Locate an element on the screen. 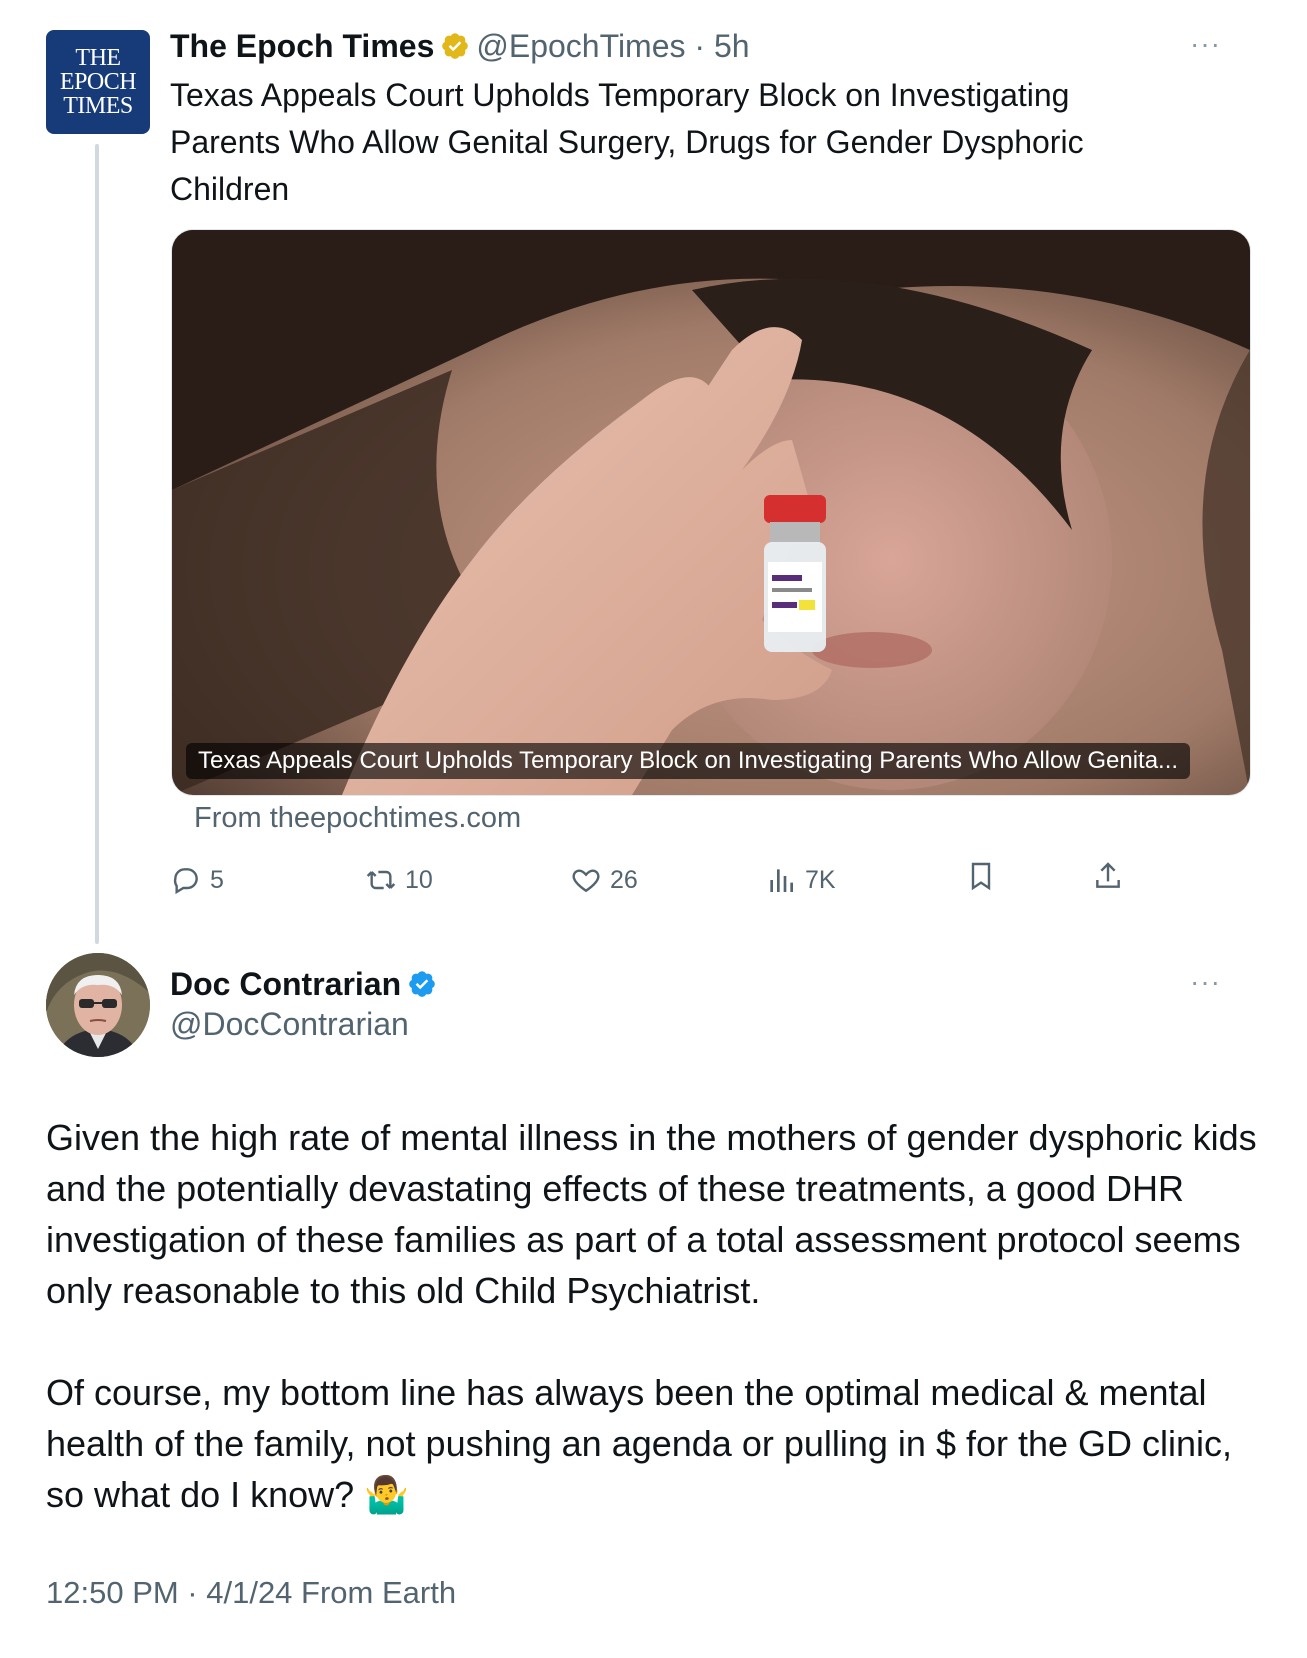 The width and height of the screenshot is (1307, 1658). repost-count: 10 is located at coordinates (419, 880).